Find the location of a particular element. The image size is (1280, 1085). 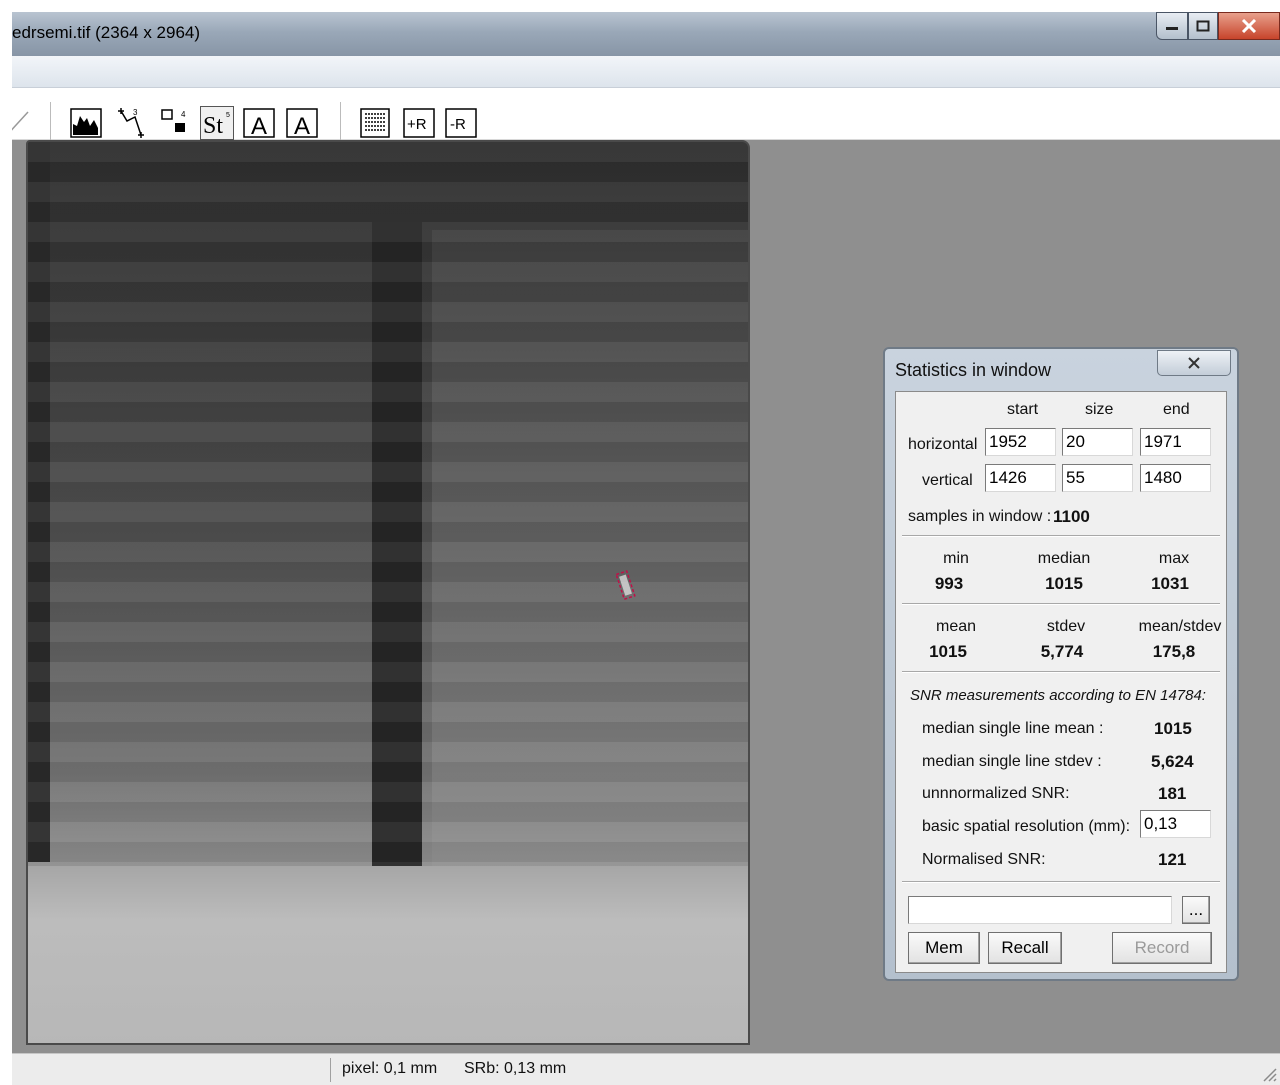

record-path-input is located at coordinates (1040, 910).